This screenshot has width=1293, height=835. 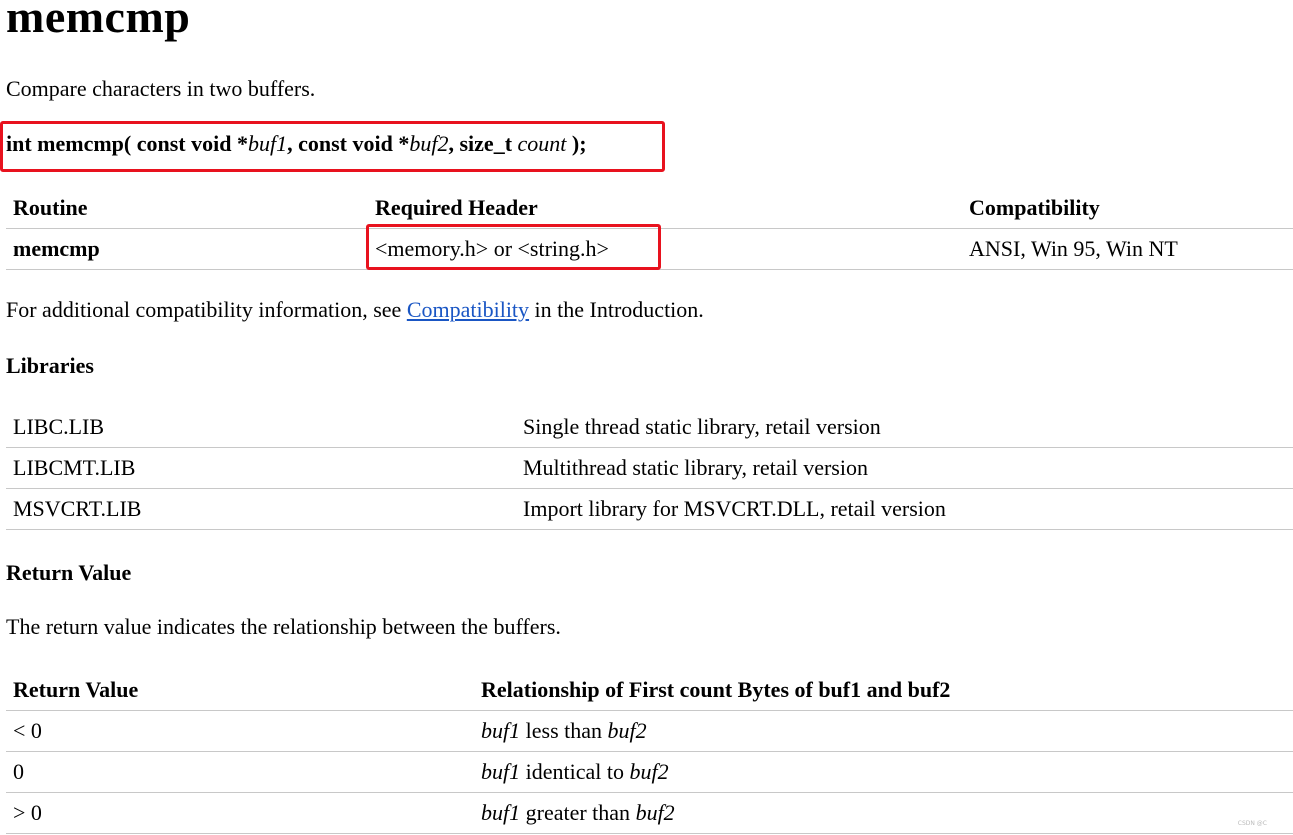 I want to click on relationship-text: greater than, so click(x=578, y=812).